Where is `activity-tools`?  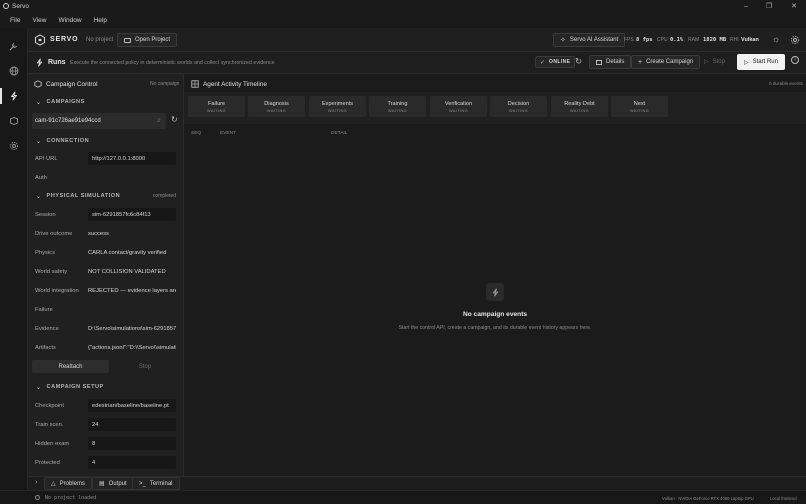 activity-tools is located at coordinates (14, 46).